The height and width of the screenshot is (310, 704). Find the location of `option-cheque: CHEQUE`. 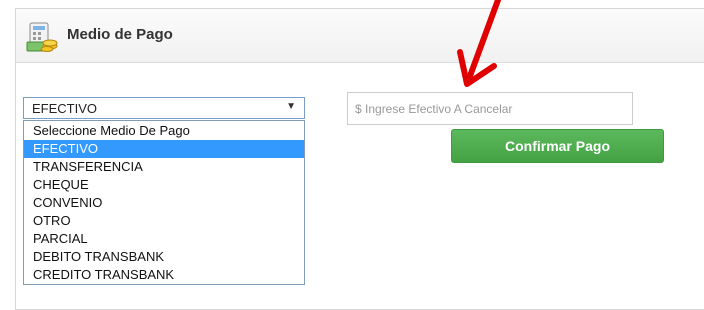

option-cheque: CHEQUE is located at coordinates (164, 185).